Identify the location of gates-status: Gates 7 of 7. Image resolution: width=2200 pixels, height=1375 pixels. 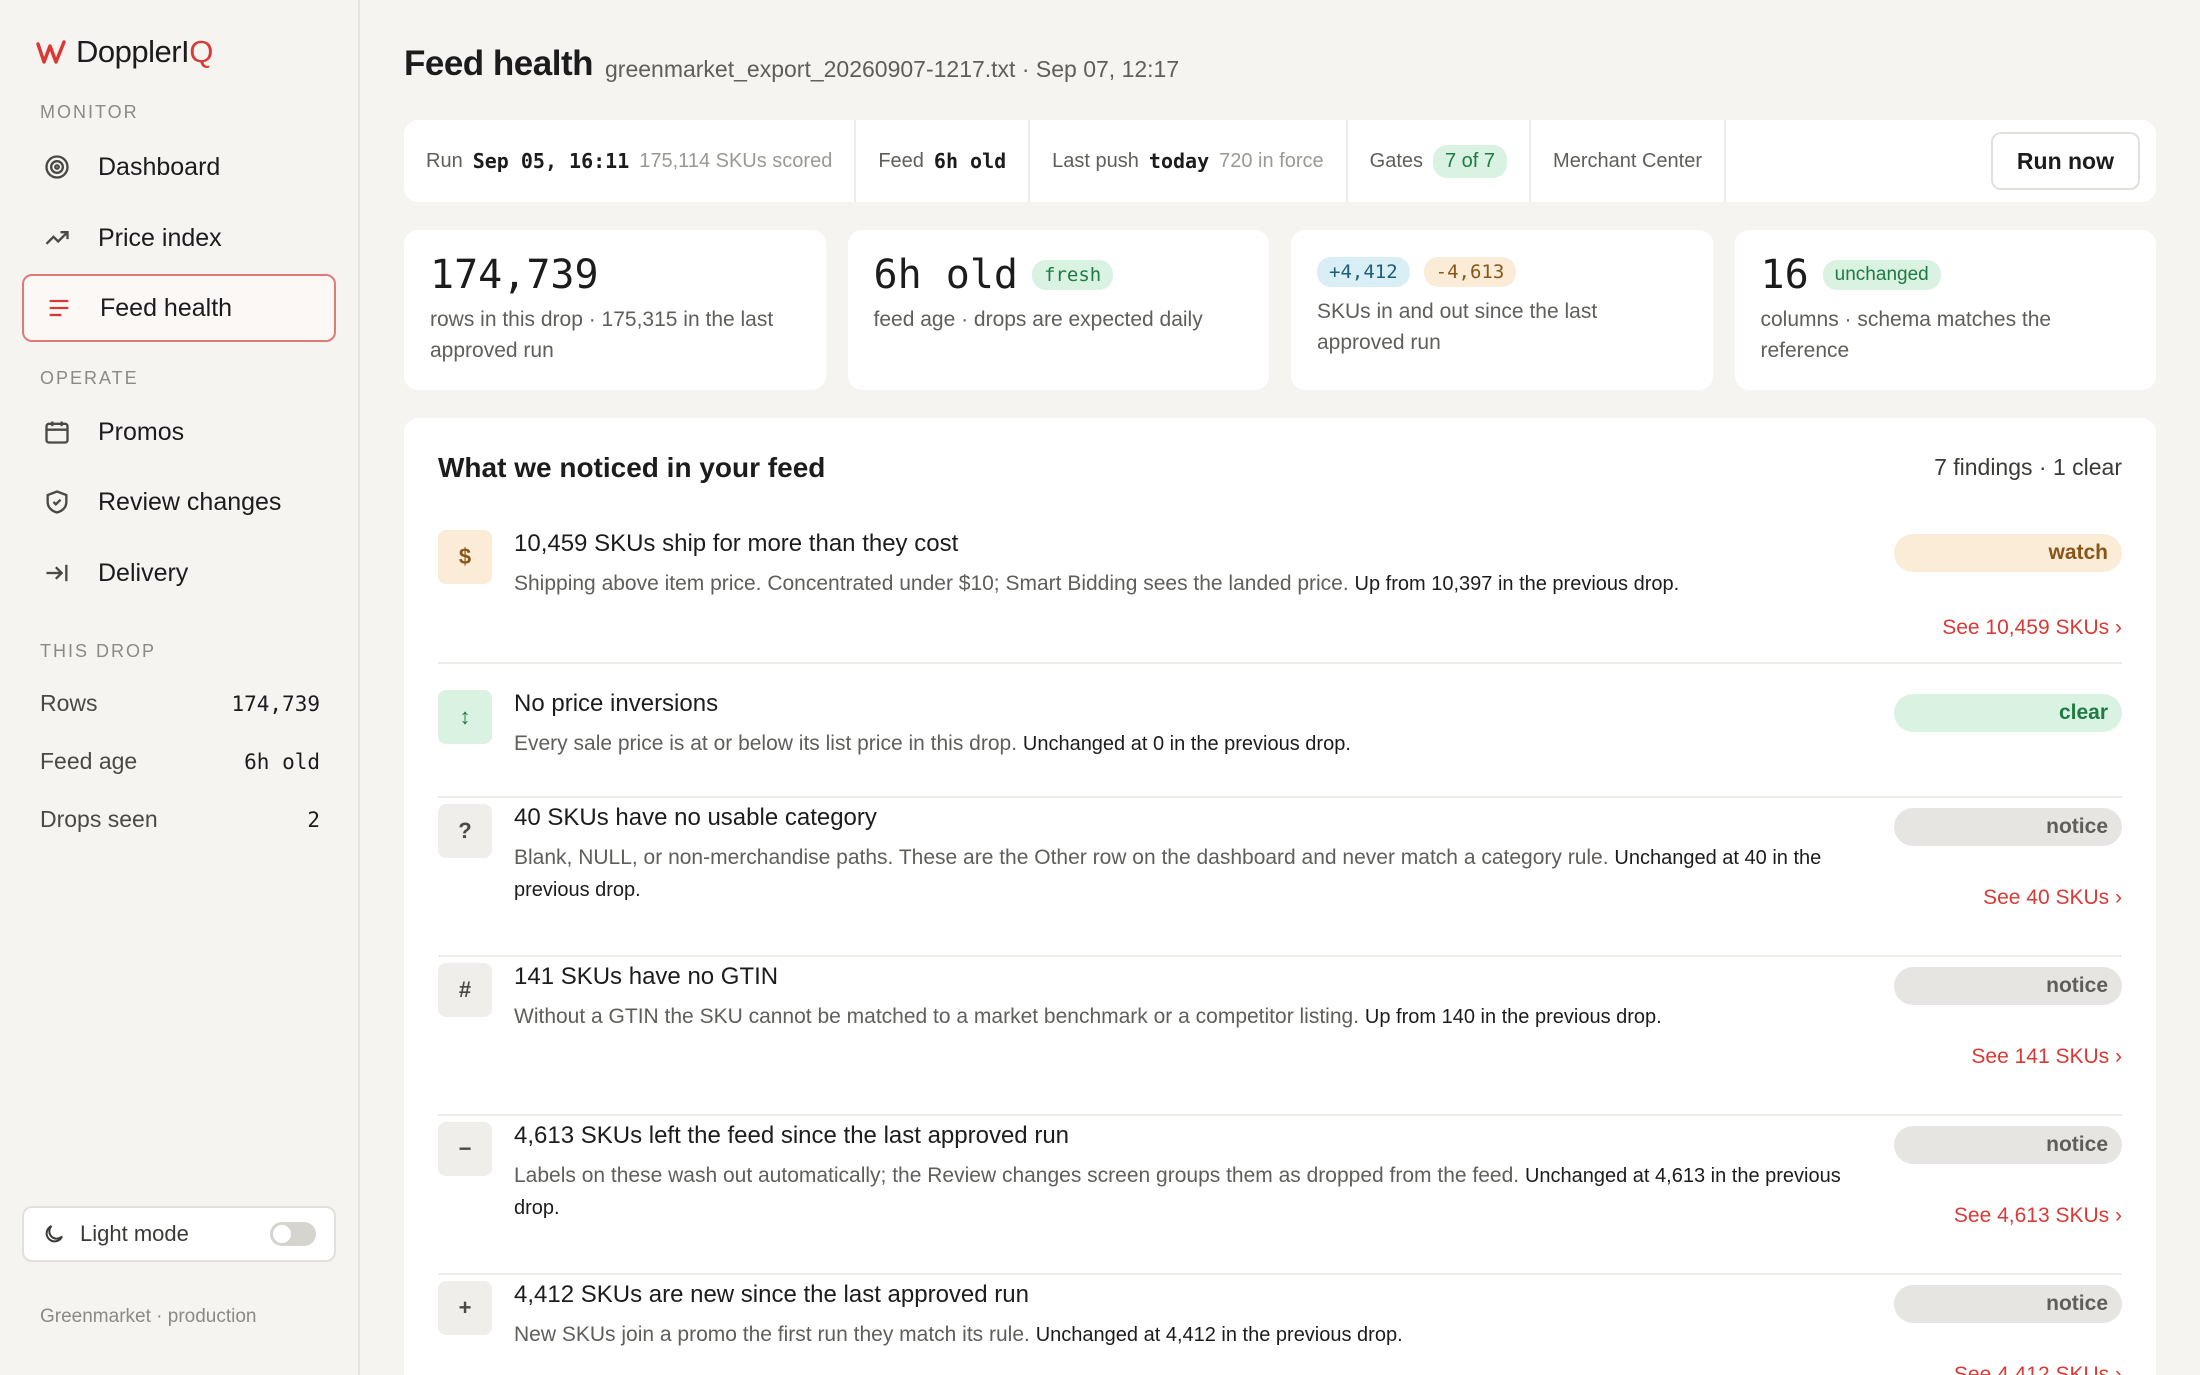
(1440, 161).